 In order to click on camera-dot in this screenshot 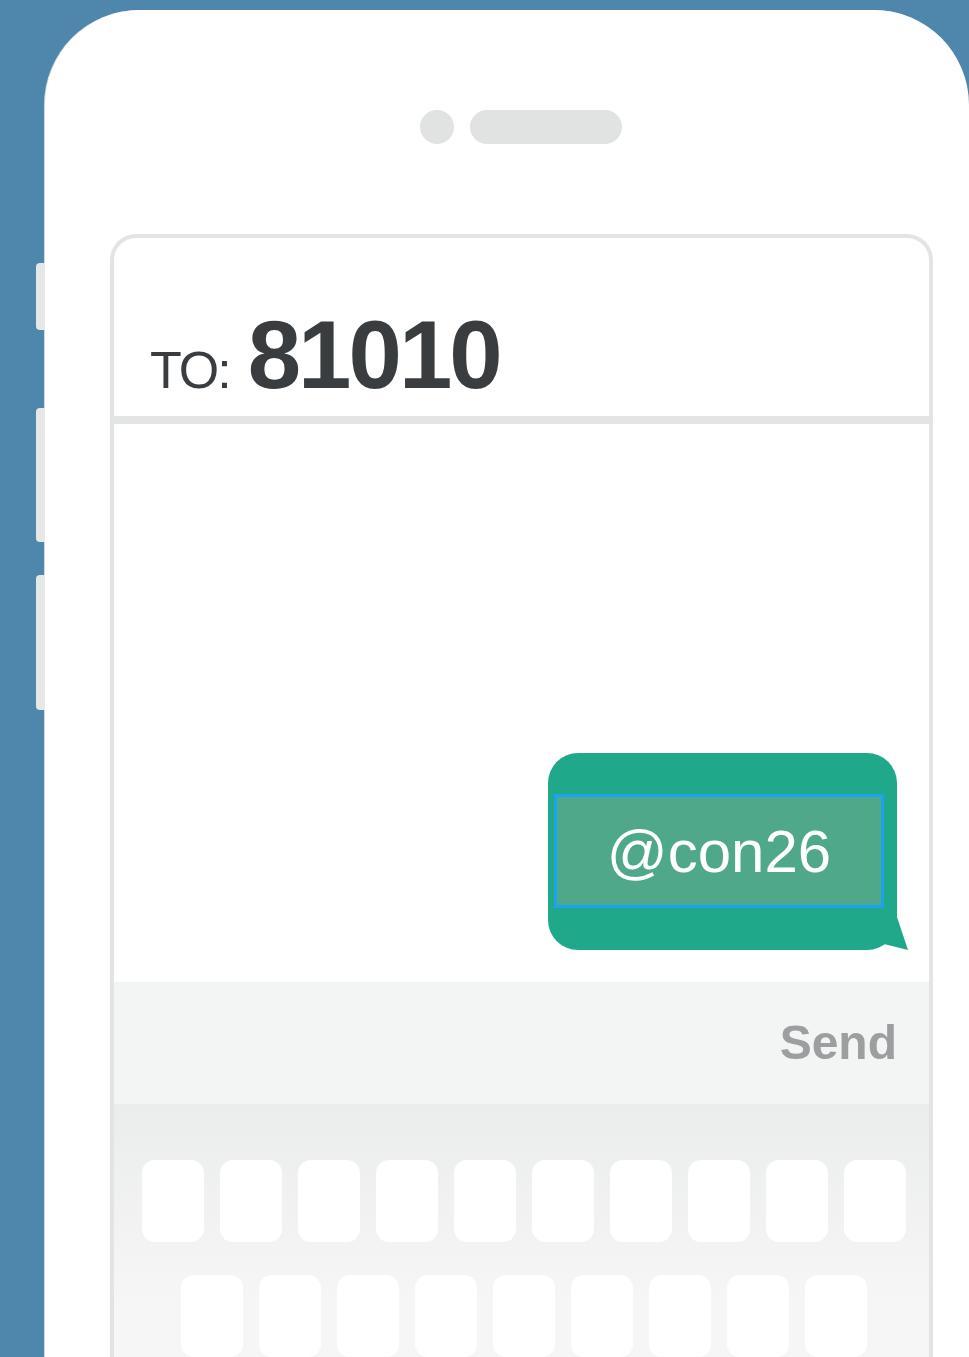, I will do `click(437, 127)`.